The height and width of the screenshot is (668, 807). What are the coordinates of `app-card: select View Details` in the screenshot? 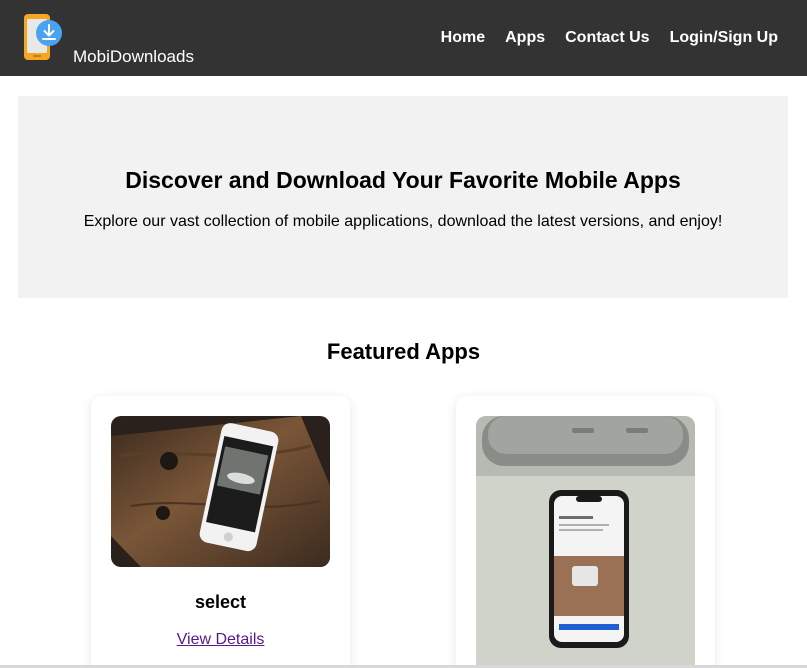 It's located at (220, 532).